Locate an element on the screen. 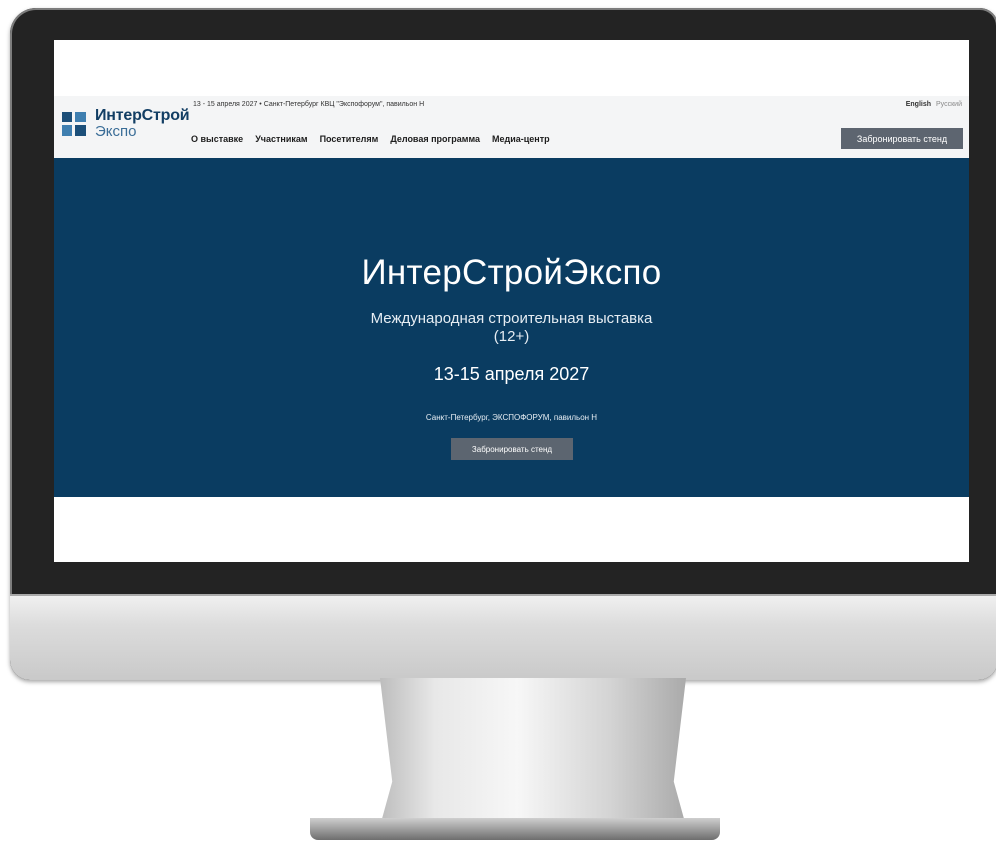  monitor-stand-base is located at coordinates (515, 829).